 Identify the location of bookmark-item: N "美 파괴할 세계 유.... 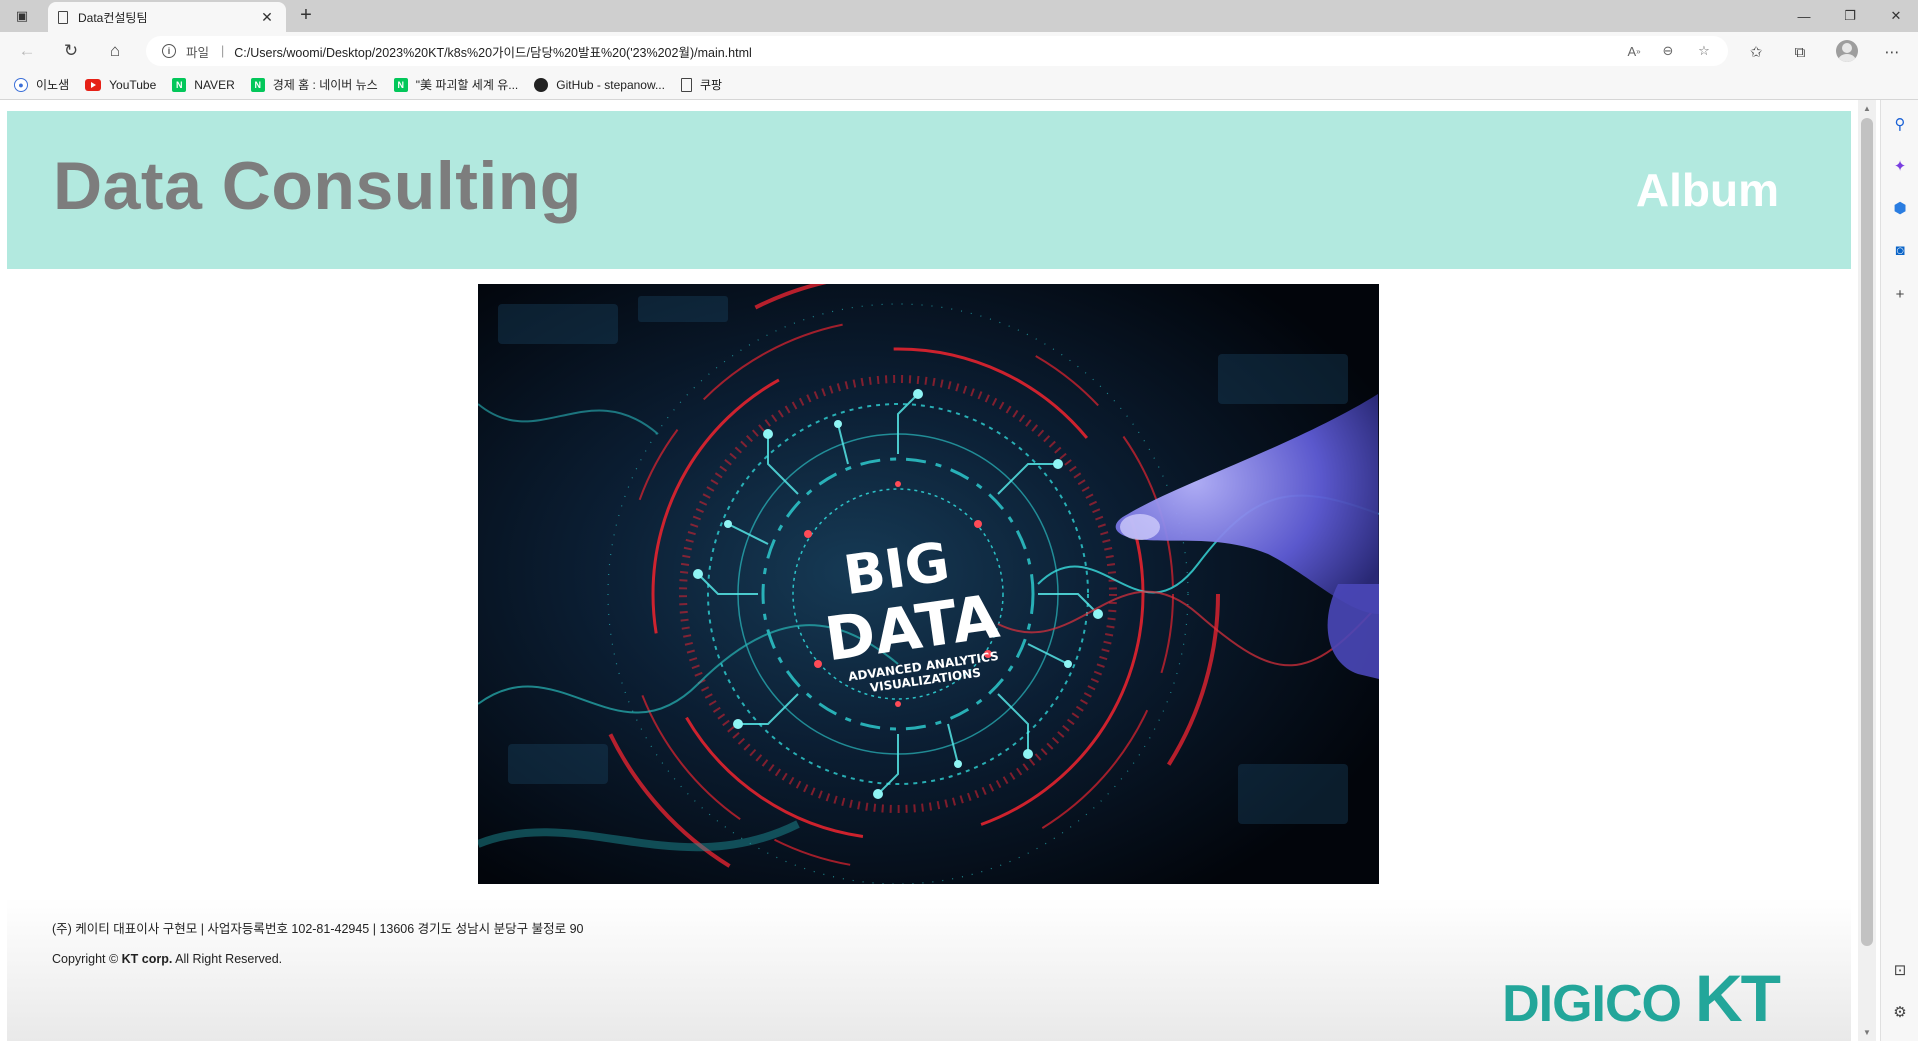
(456, 84).